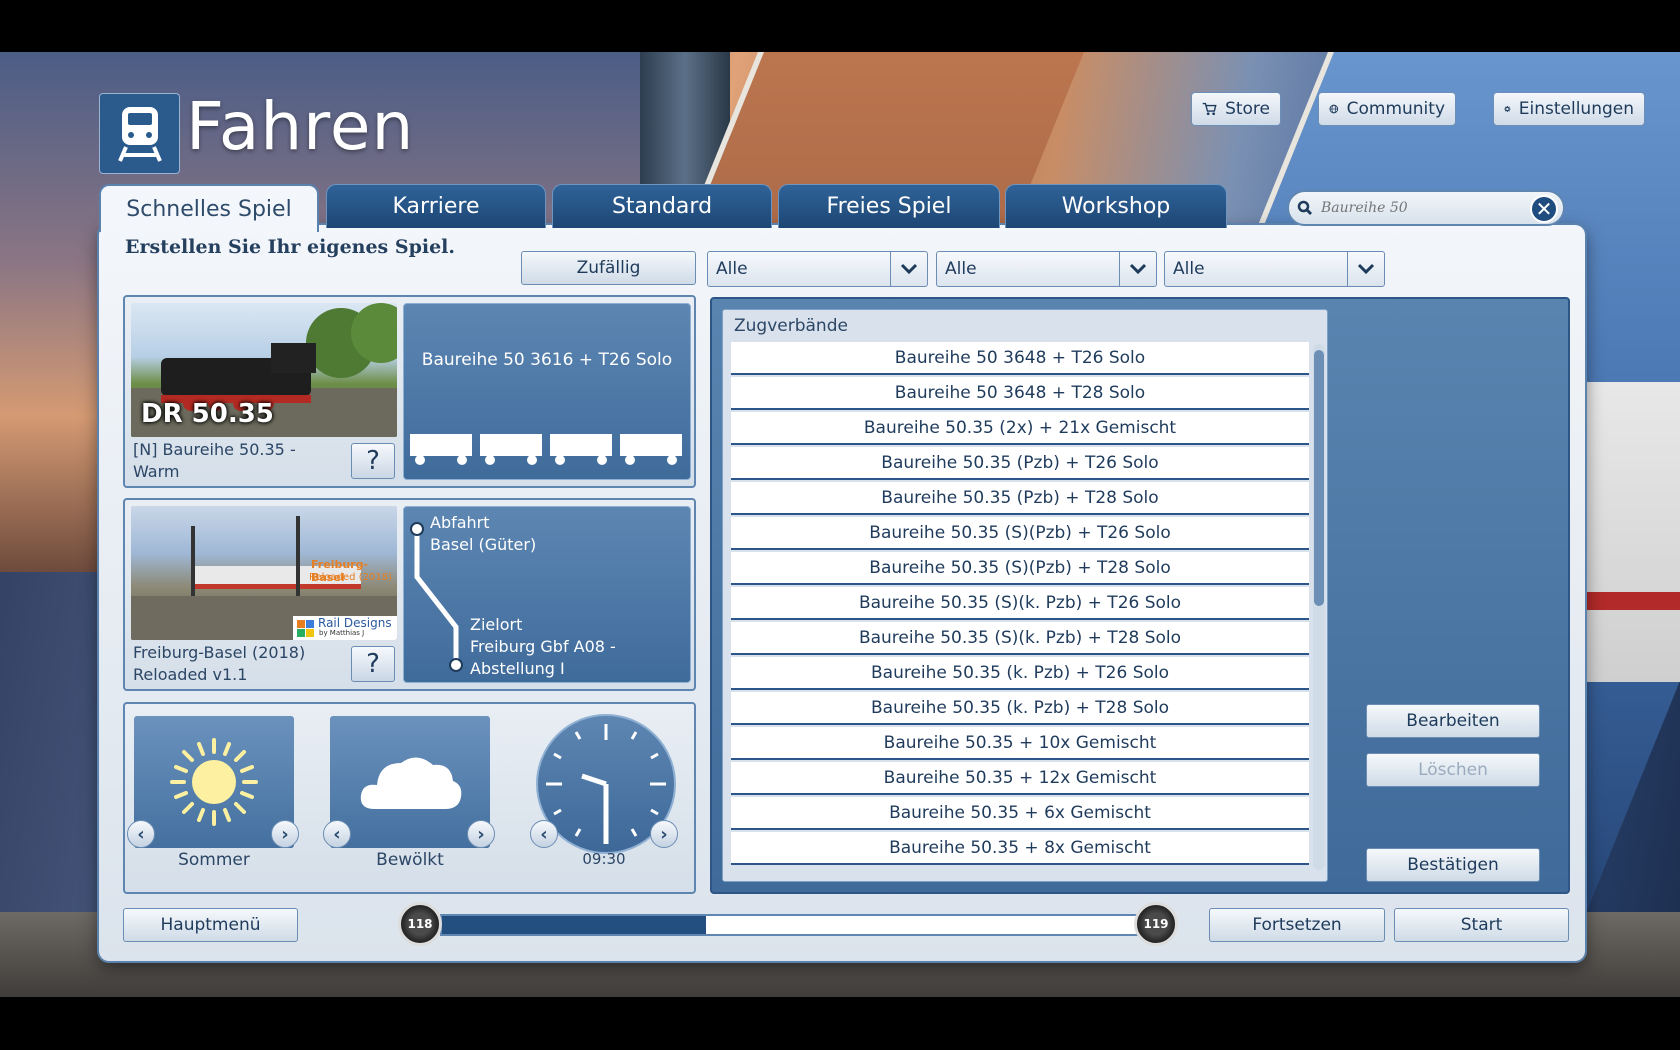 This screenshot has width=1680, height=1050. I want to click on filter-select-2-value: Alle, so click(961, 269).